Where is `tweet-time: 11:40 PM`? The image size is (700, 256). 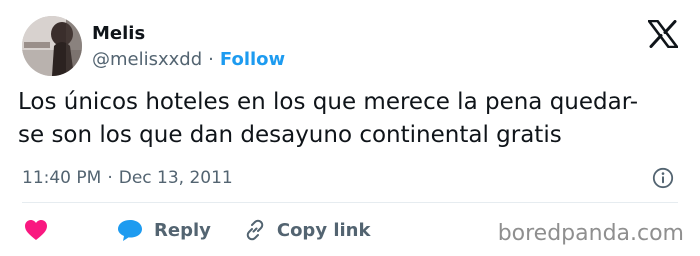
tweet-time: 11:40 PM is located at coordinates (62, 178).